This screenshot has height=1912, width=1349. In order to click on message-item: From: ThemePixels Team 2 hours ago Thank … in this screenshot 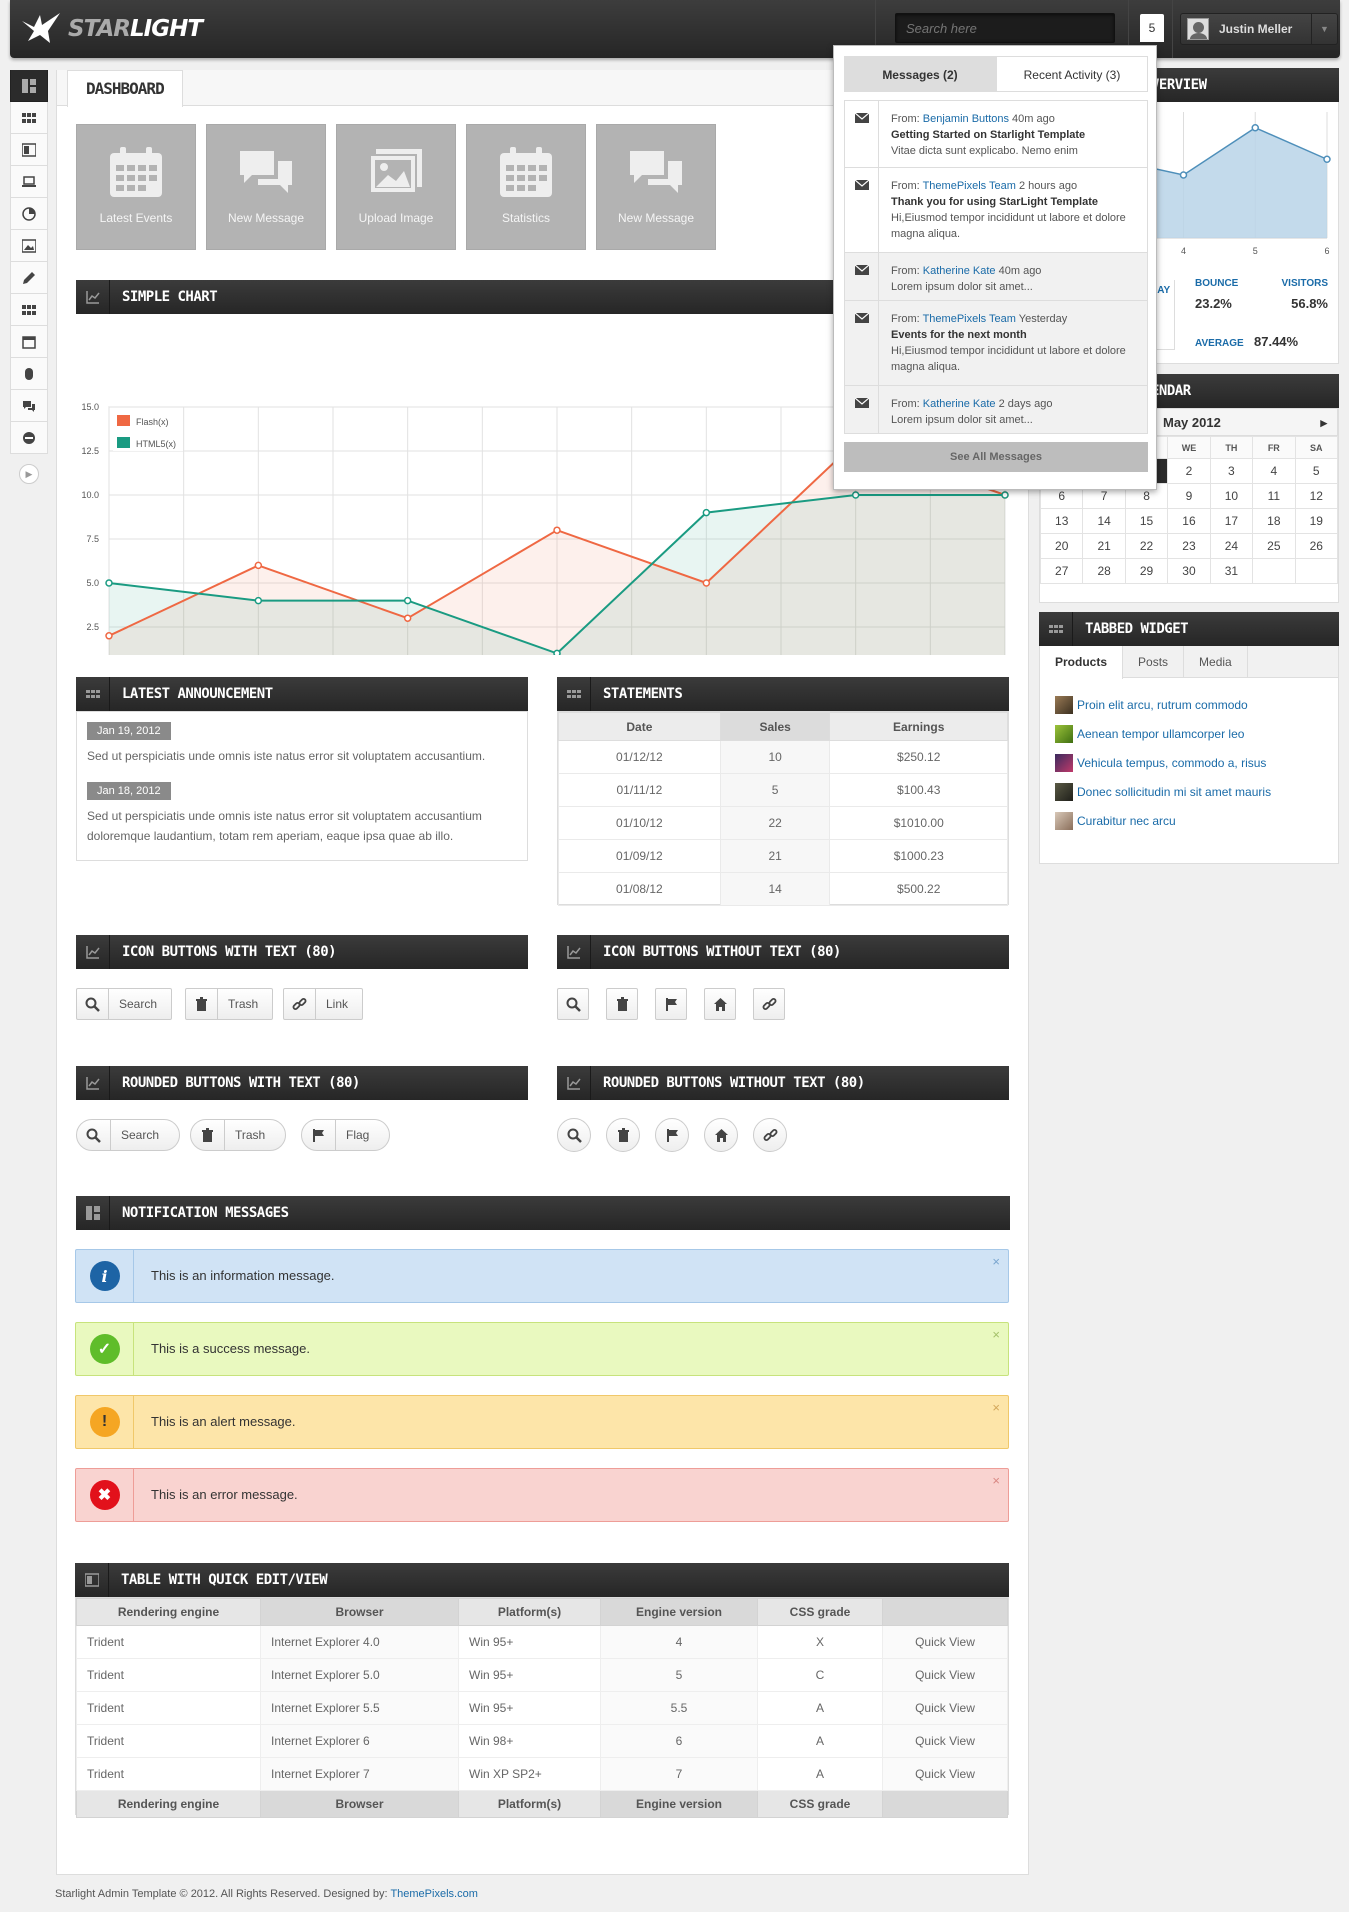, I will do `click(996, 210)`.